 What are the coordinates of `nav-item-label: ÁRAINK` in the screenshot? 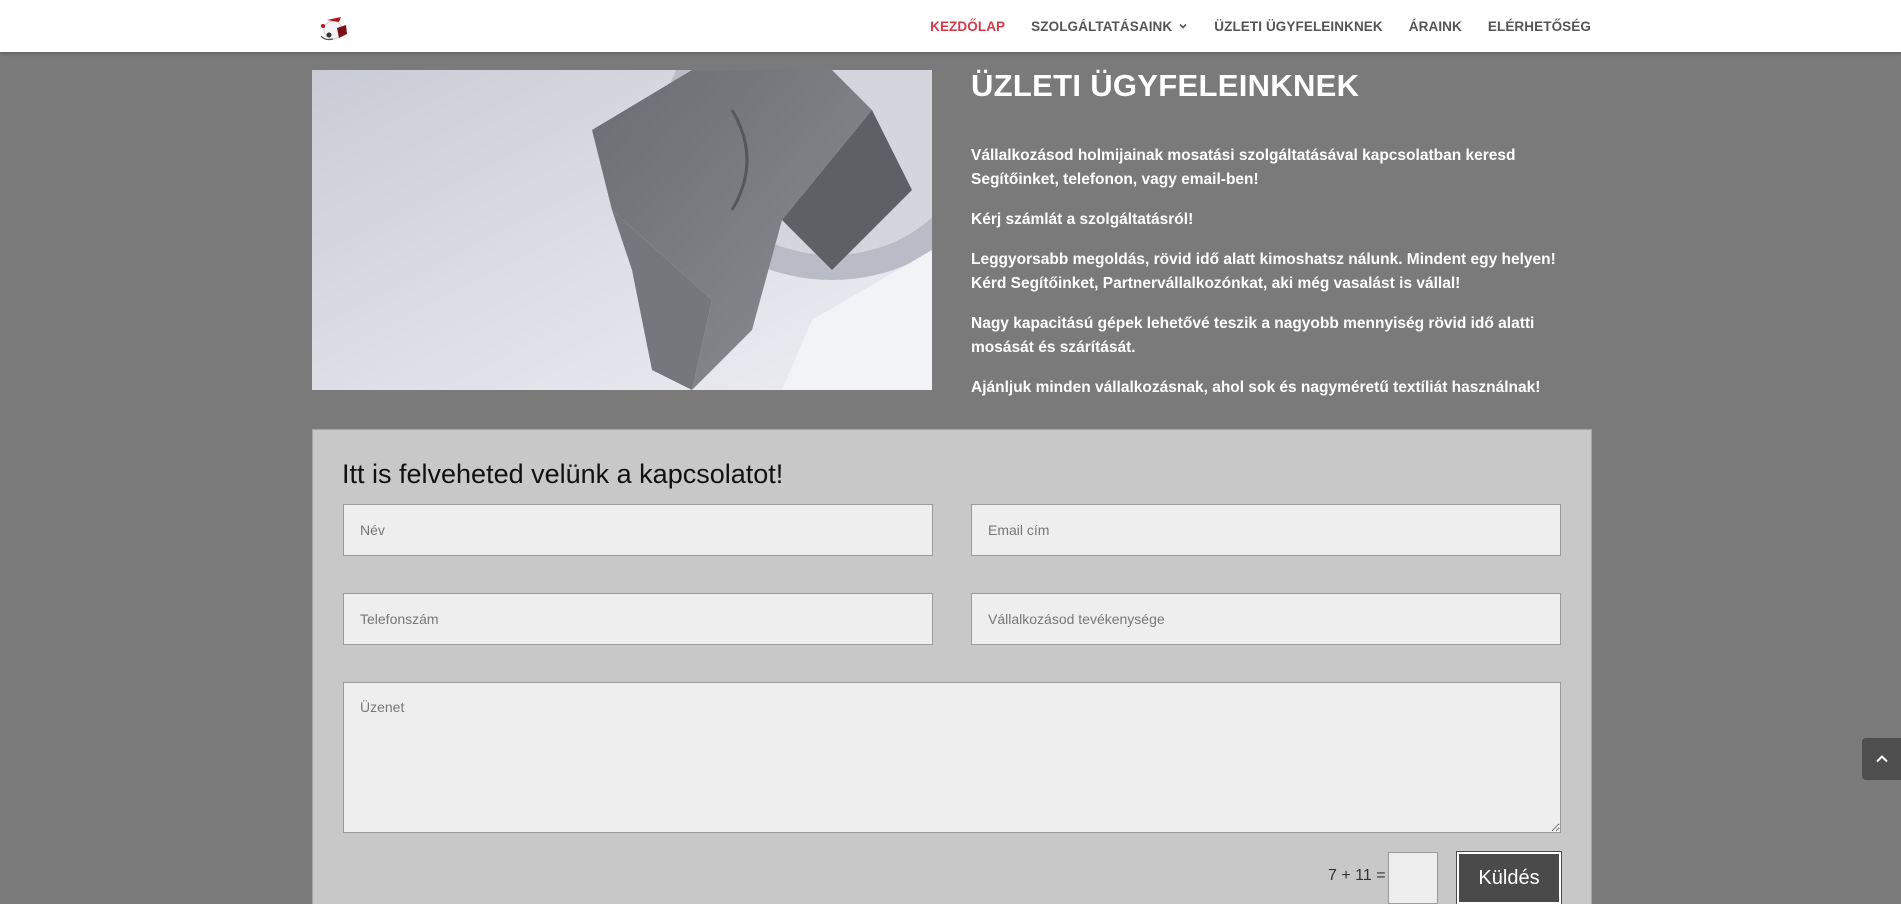 It's located at (1435, 26).